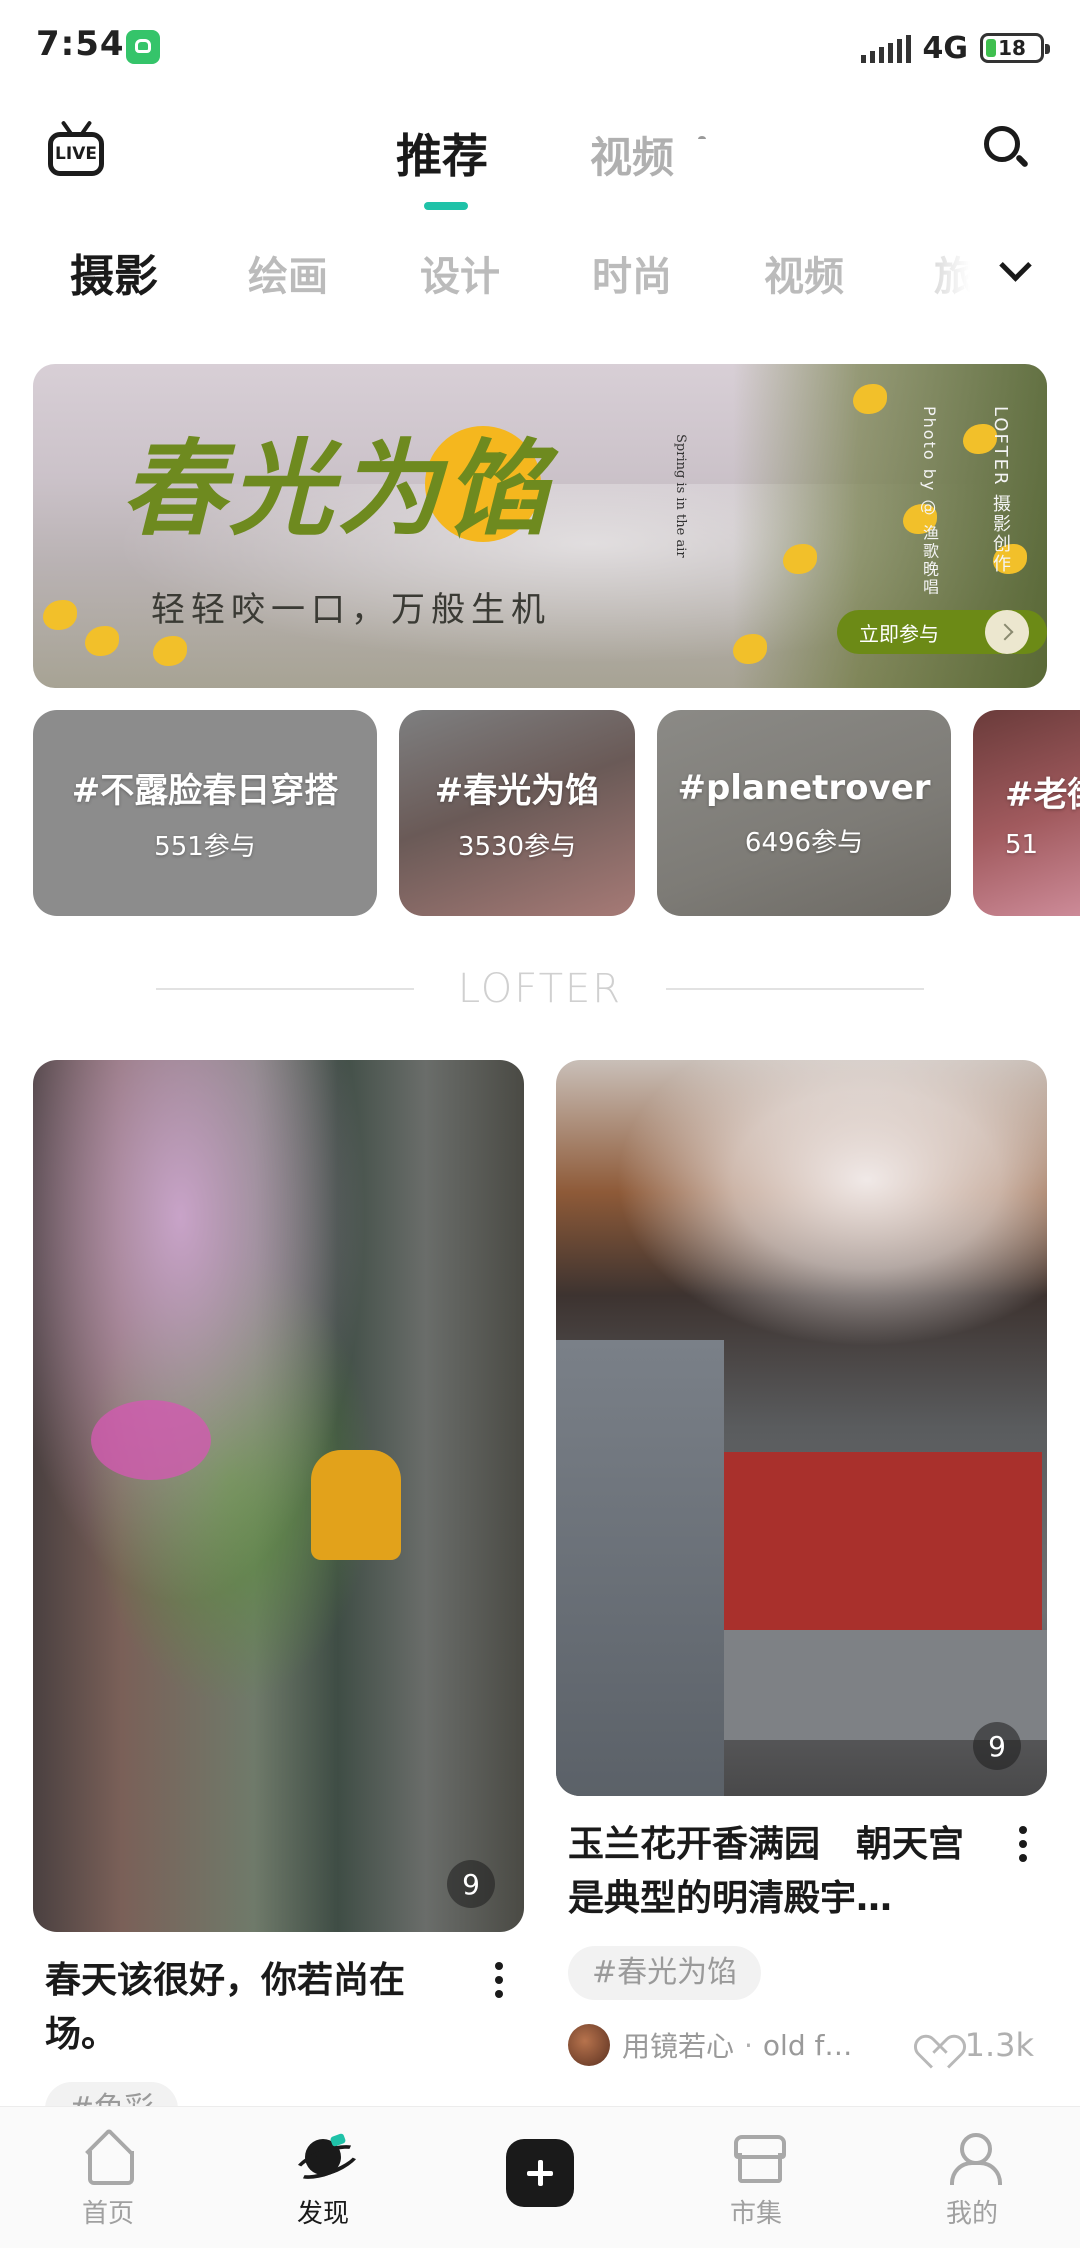  I want to click on nav-label: 发现, so click(322, 2214).